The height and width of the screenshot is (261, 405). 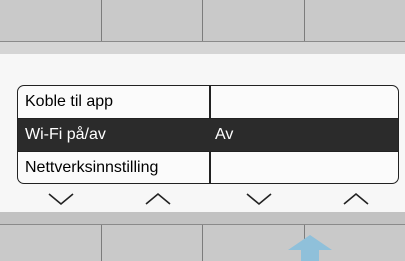 I want to click on menu-item-wifi-toggle: Wi-Fi på/av Av, so click(x=208, y=135).